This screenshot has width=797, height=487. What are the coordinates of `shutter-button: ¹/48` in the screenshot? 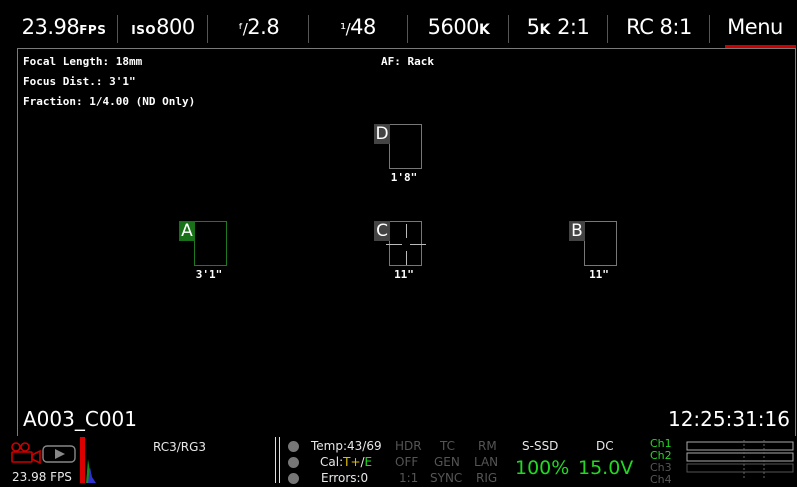 It's located at (358, 27).